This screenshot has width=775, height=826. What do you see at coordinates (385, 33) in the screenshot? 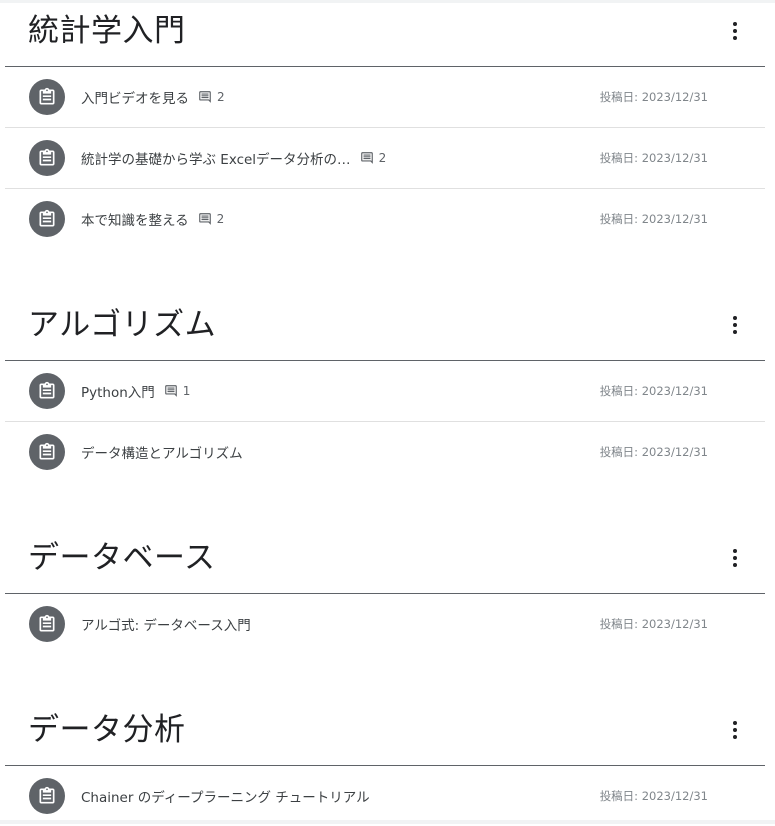
I see `topic-header: 統計学入門` at bounding box center [385, 33].